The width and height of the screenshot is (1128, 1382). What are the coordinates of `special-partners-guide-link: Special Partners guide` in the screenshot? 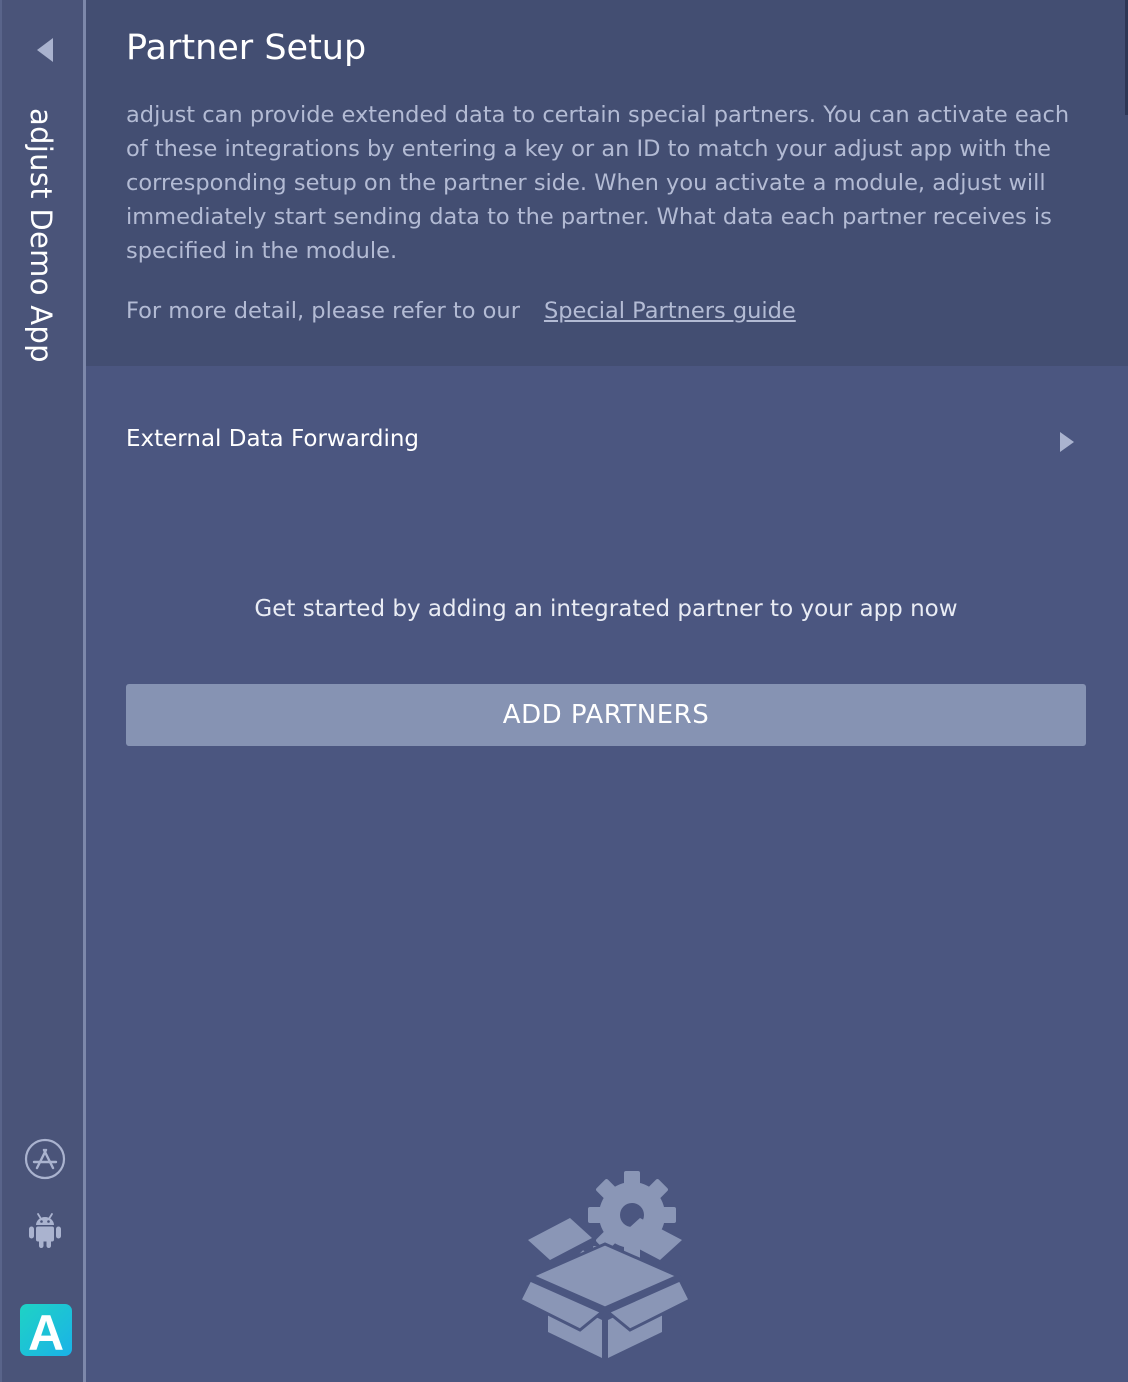 It's located at (670, 311).